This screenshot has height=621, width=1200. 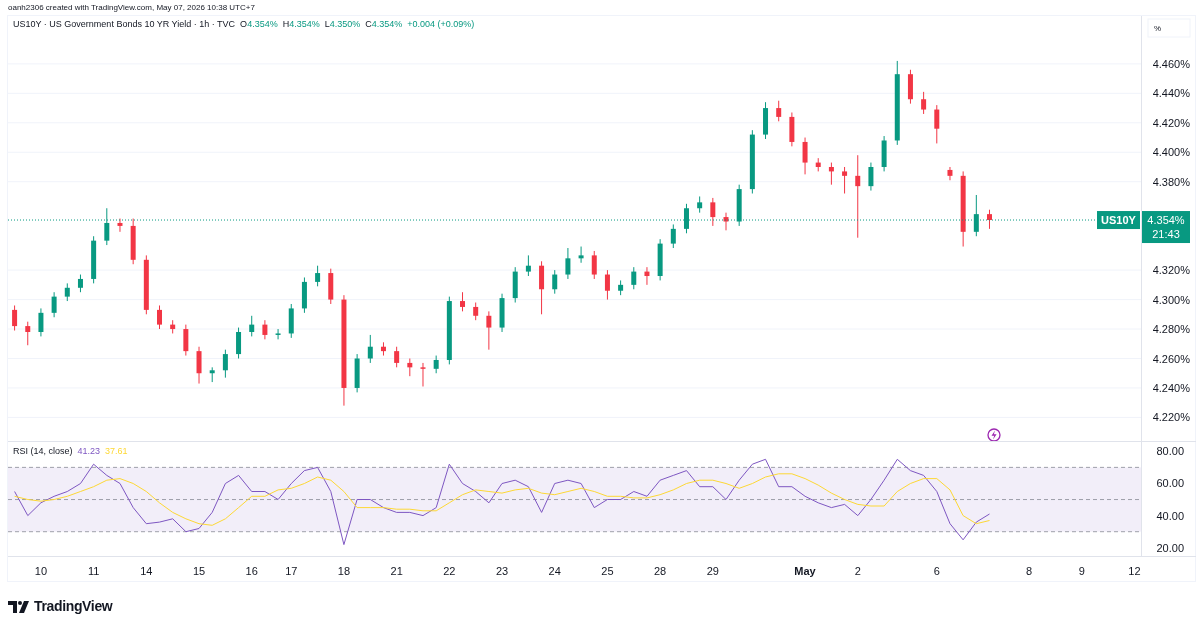 What do you see at coordinates (1171, 329) in the screenshot?
I see `price-tick-label: 4.280%` at bounding box center [1171, 329].